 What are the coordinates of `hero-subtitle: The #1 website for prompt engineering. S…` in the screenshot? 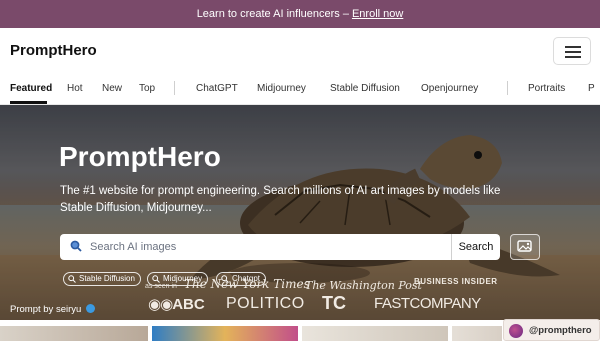 It's located at (280, 199).